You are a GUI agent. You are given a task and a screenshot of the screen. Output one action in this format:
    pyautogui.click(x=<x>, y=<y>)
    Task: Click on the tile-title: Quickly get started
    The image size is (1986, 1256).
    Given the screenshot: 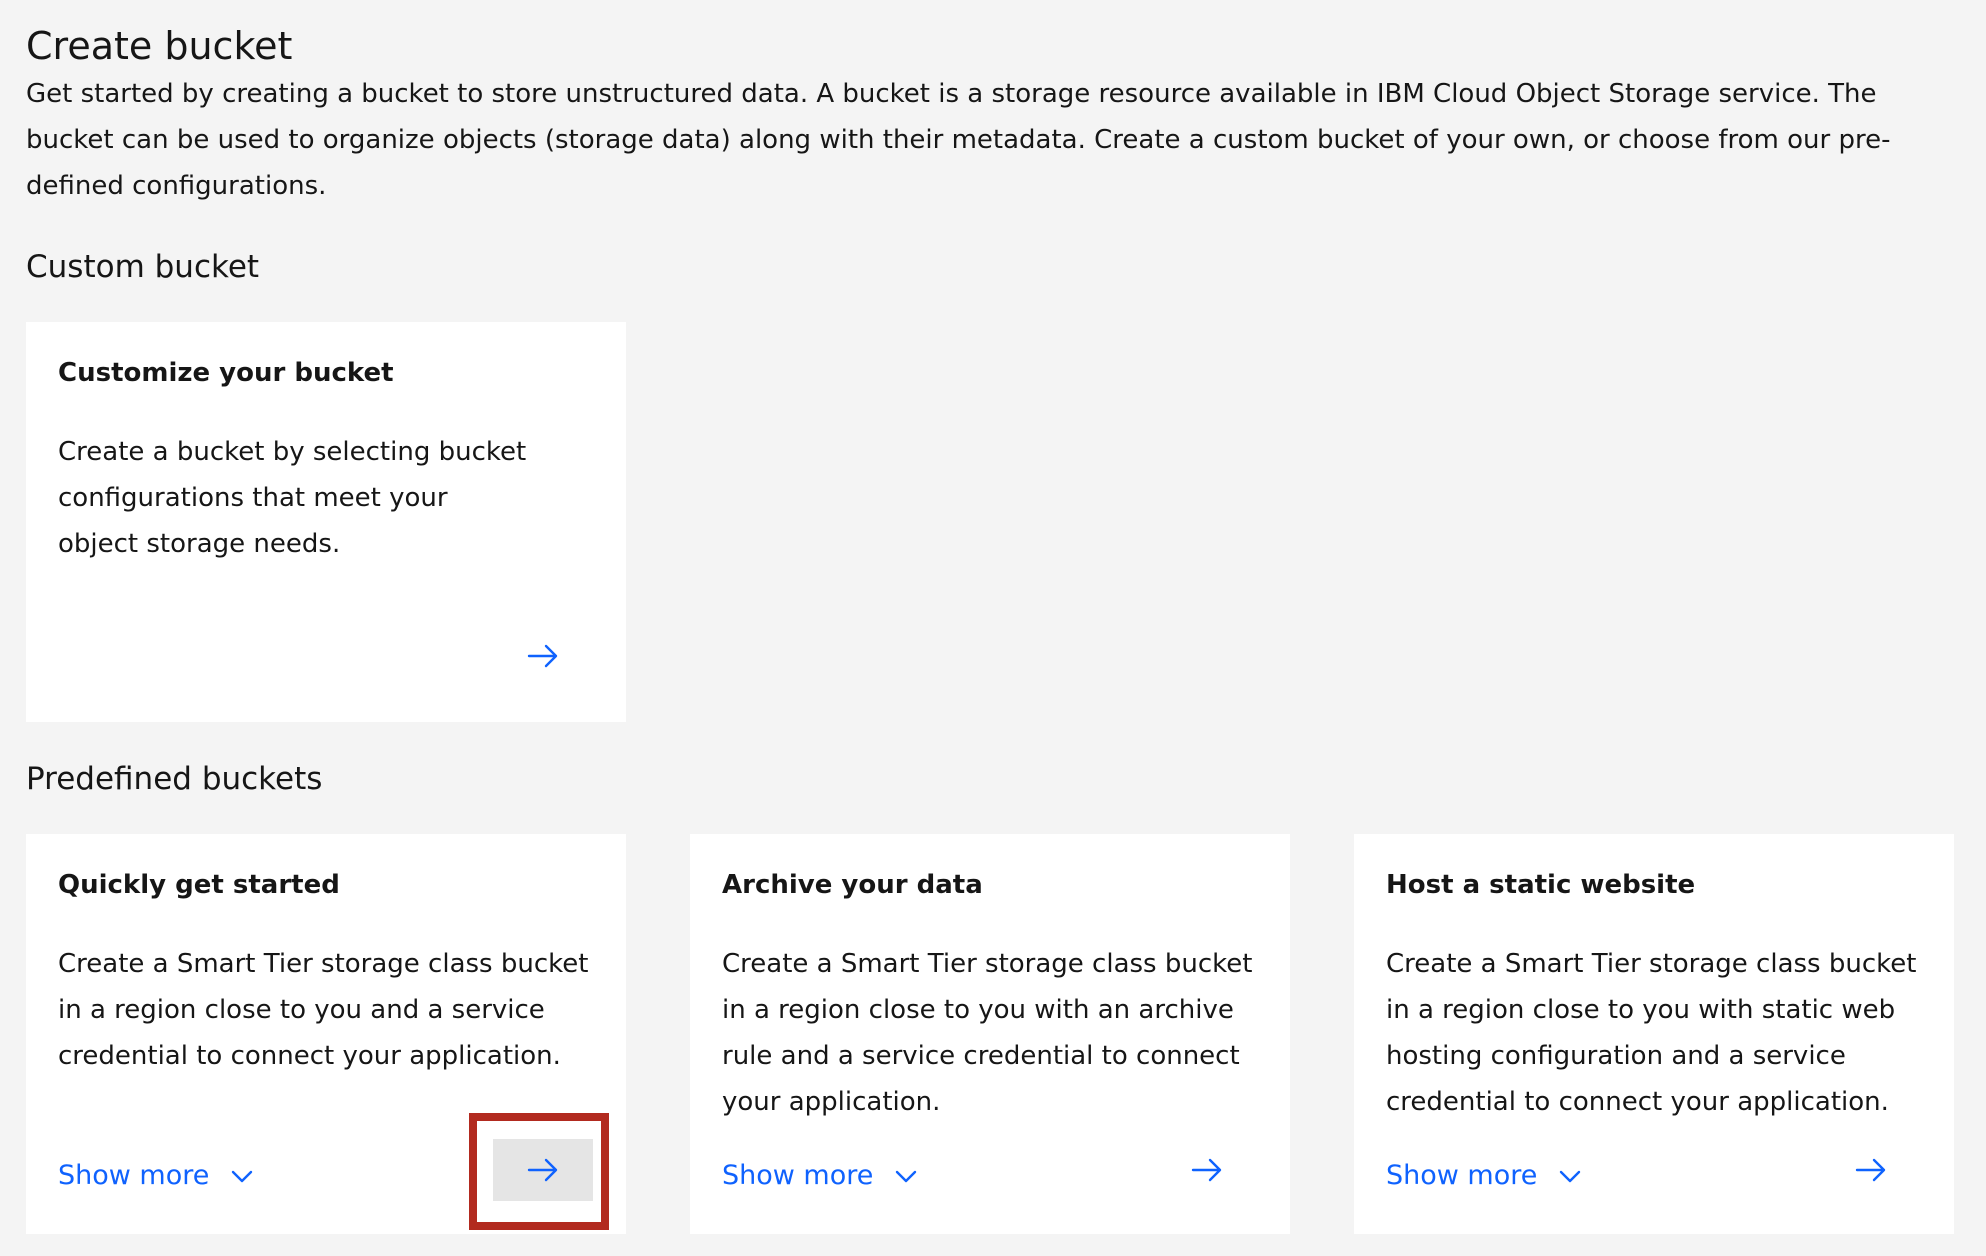 What is the action you would take?
    pyautogui.click(x=199, y=885)
    